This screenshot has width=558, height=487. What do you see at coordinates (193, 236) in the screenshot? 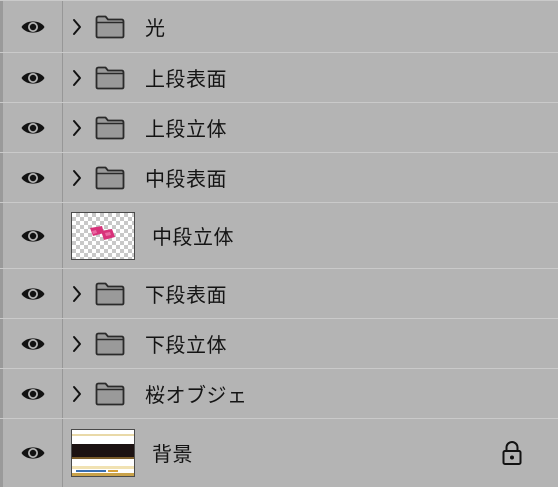
I see `layer-name: 中段立体` at bounding box center [193, 236].